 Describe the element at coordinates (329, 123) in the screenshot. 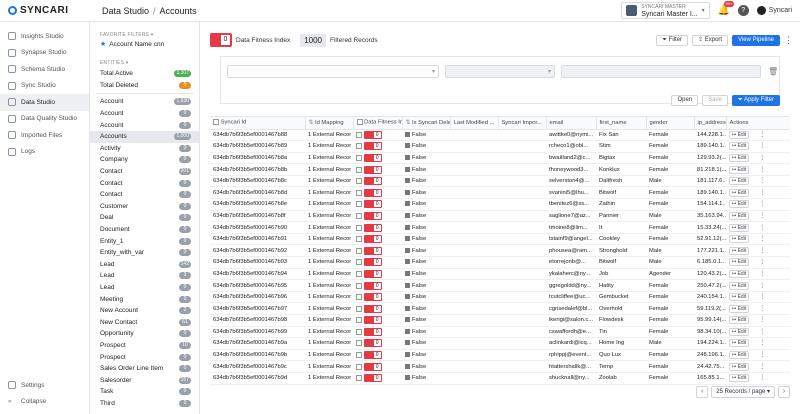

I see `column-header: ⇅ Id Mapping` at that location.